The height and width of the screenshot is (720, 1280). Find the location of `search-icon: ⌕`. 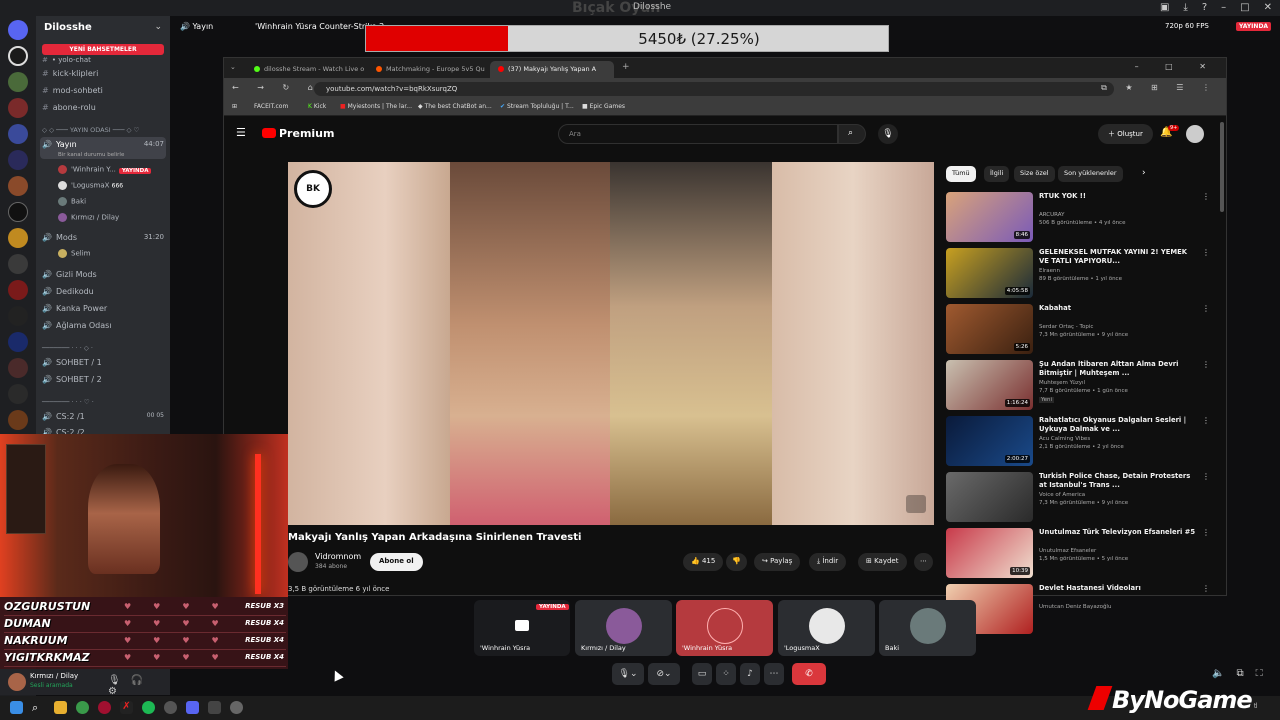

search-icon: ⌕ is located at coordinates (38, 707).